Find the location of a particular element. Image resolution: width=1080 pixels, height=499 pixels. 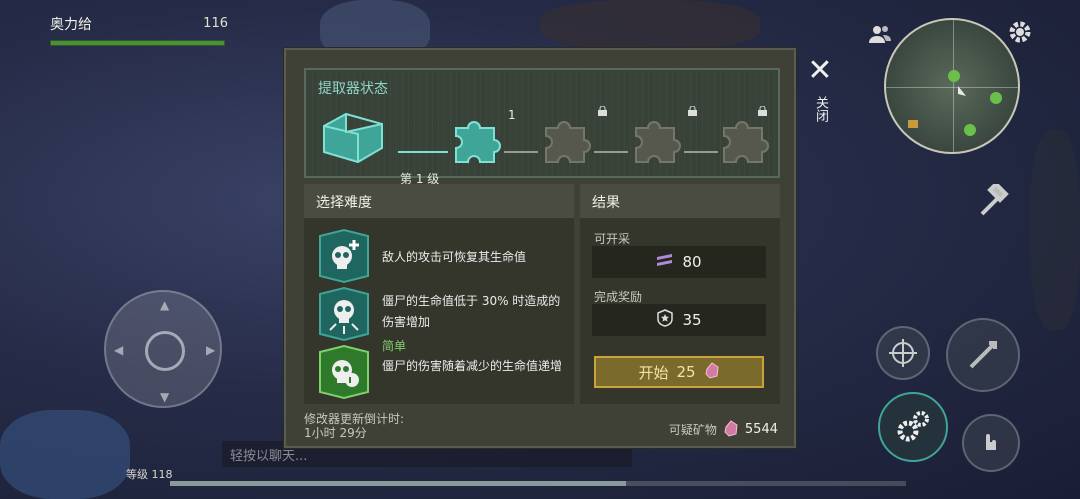

scene-wall is located at coordinates (1055, 230).